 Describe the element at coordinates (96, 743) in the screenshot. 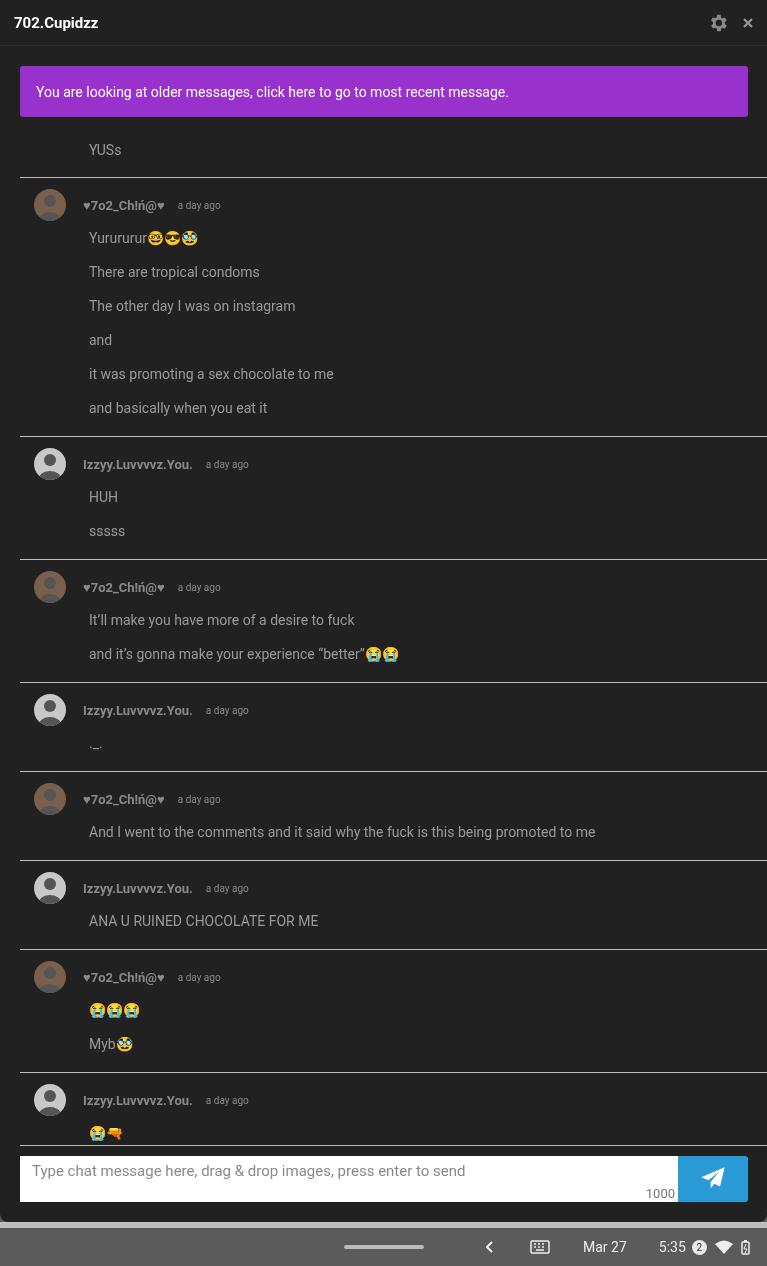

I see `message-text: ._.` at that location.